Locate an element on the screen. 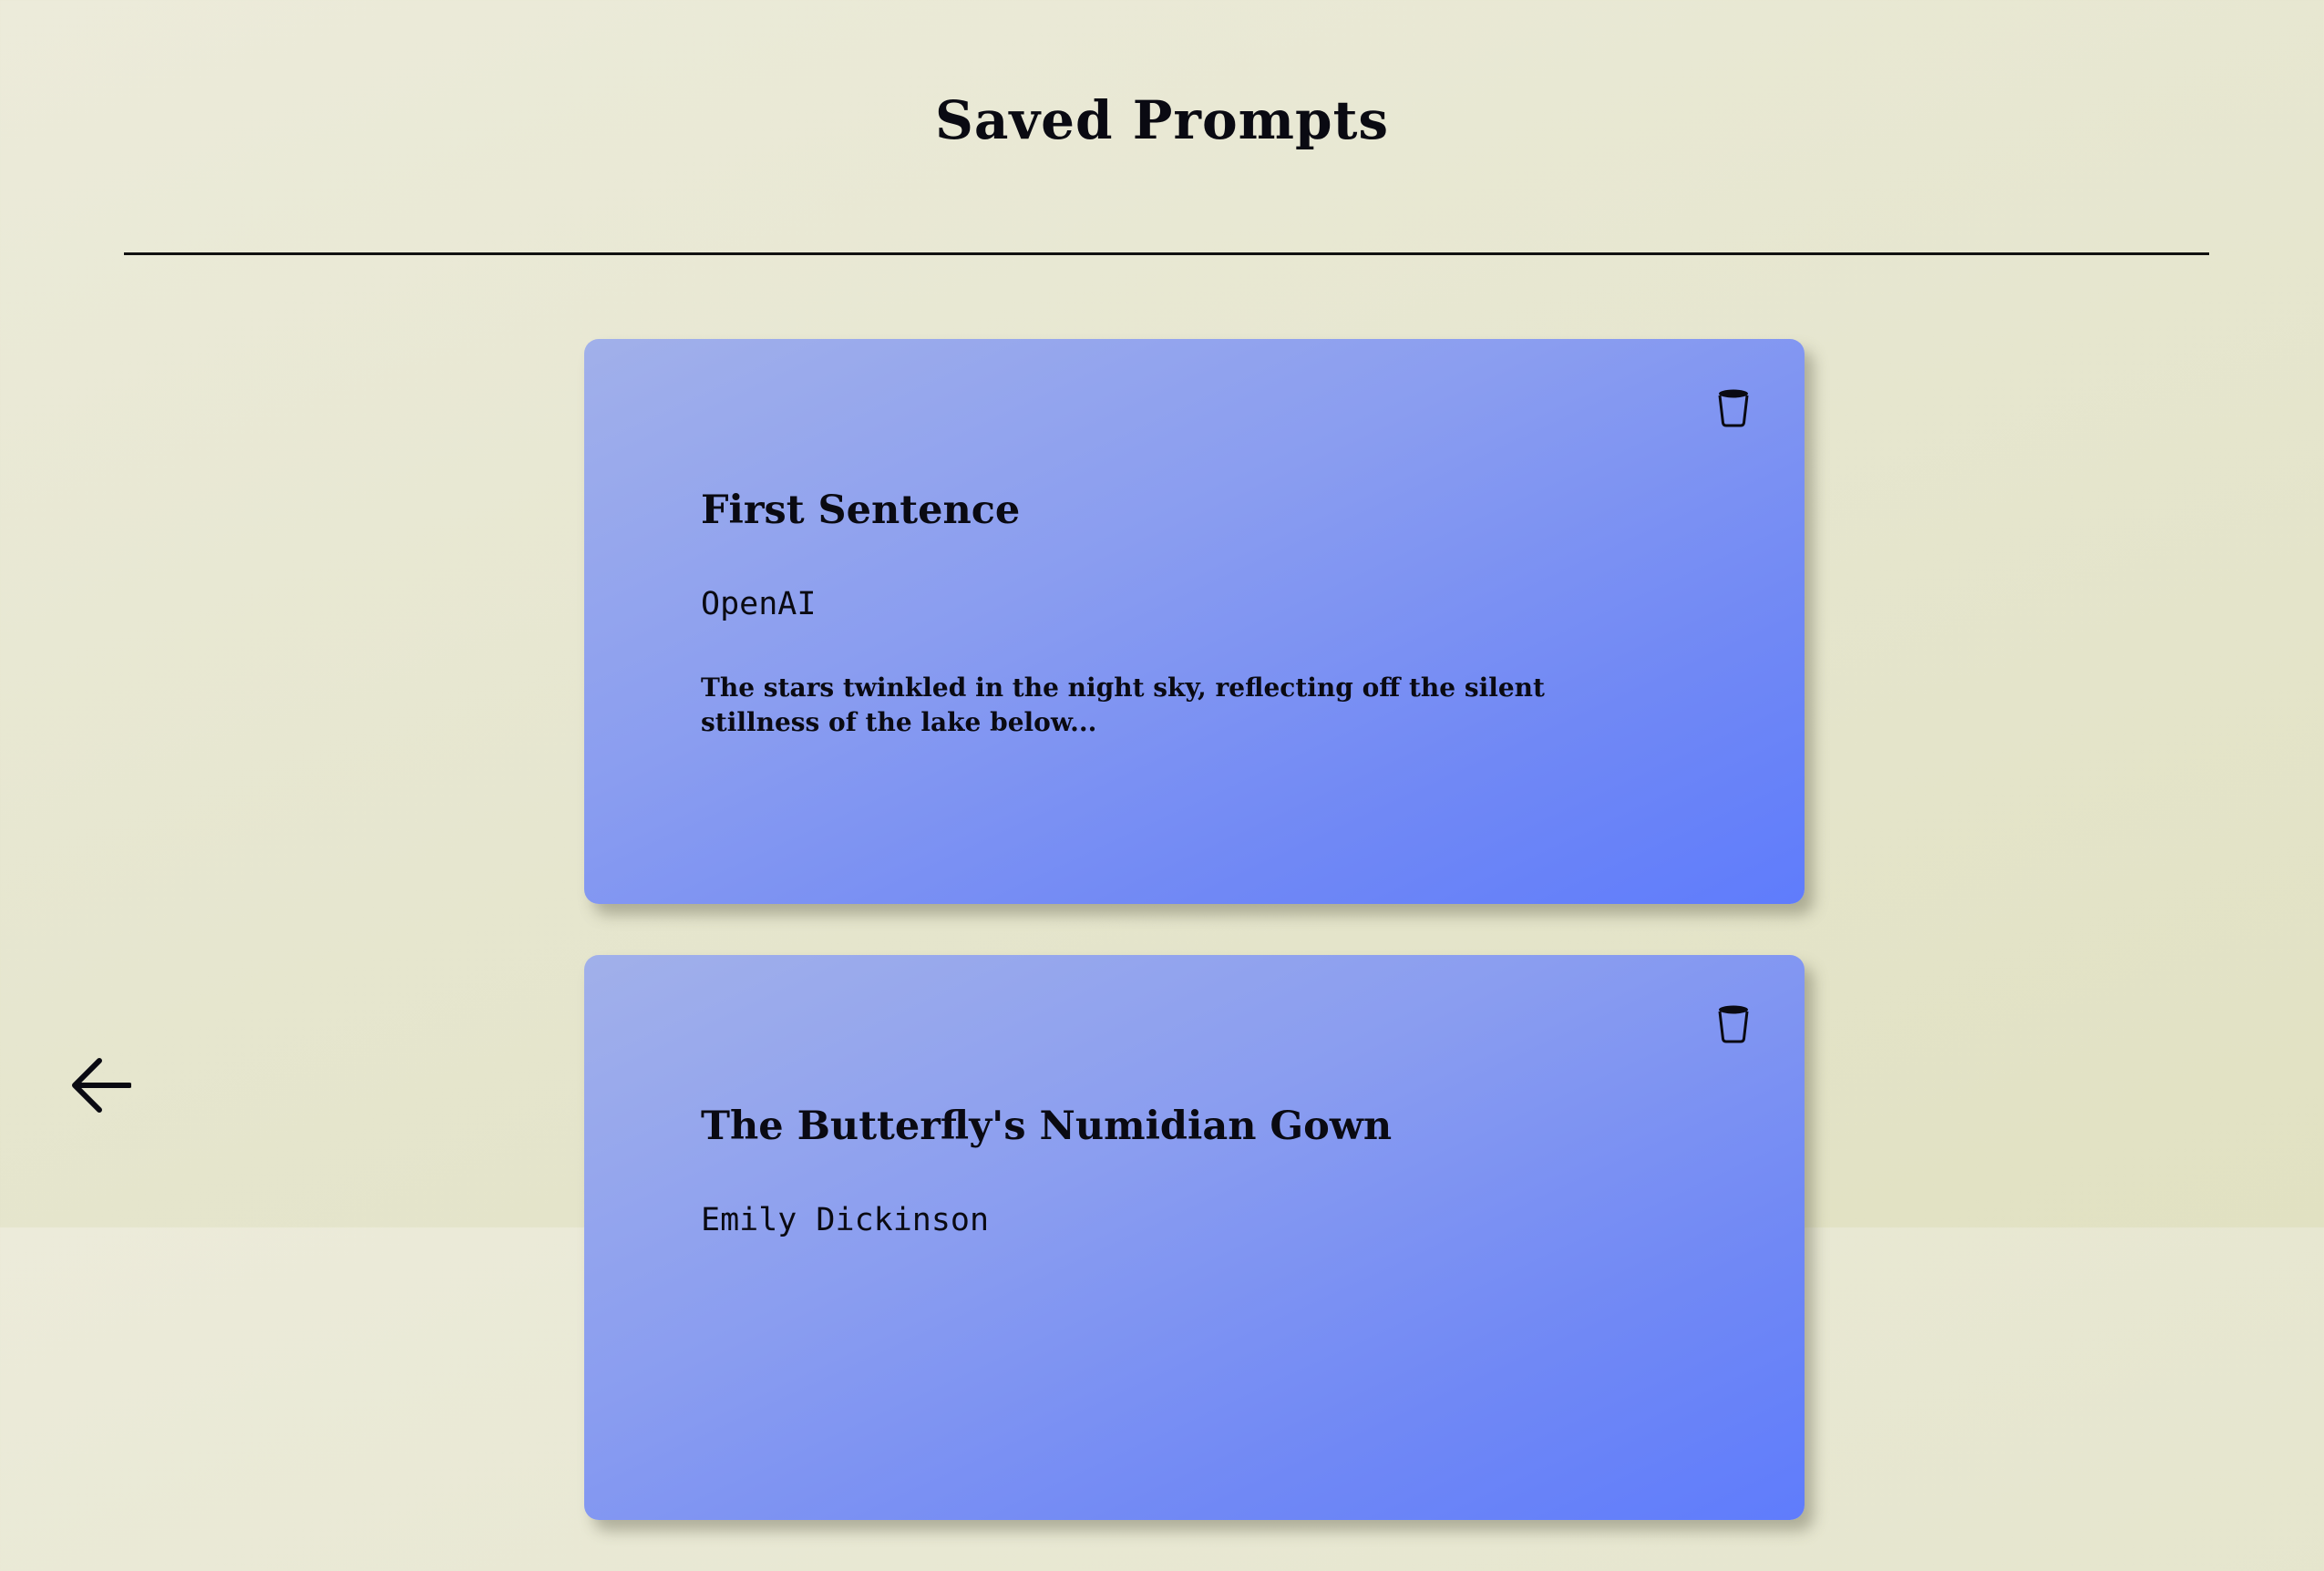 The width and height of the screenshot is (2324, 1571). title-divider is located at coordinates (1166, 254).